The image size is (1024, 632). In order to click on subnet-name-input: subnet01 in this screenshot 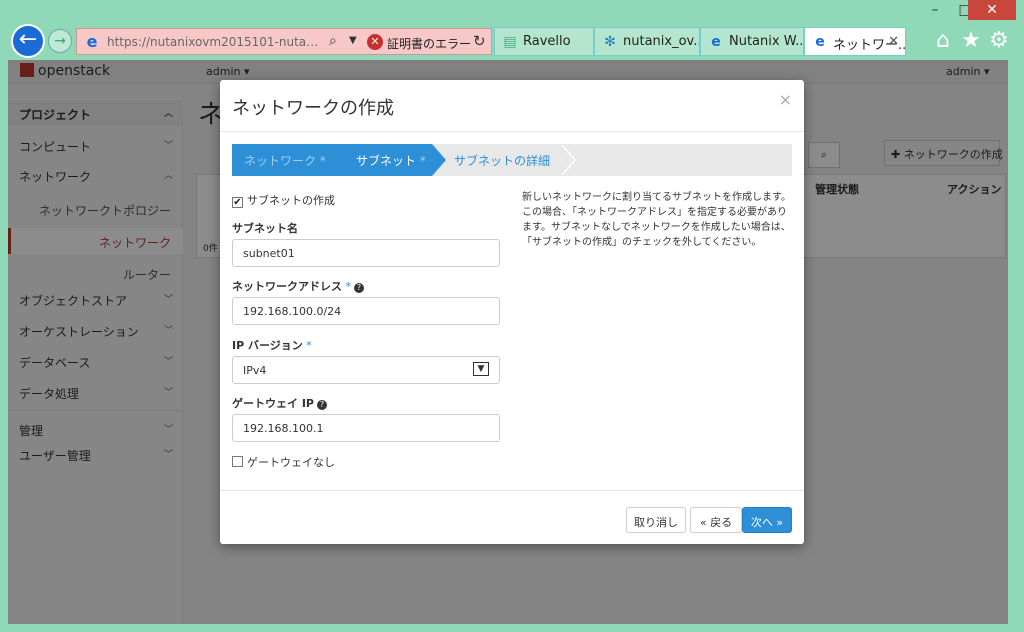, I will do `click(366, 253)`.